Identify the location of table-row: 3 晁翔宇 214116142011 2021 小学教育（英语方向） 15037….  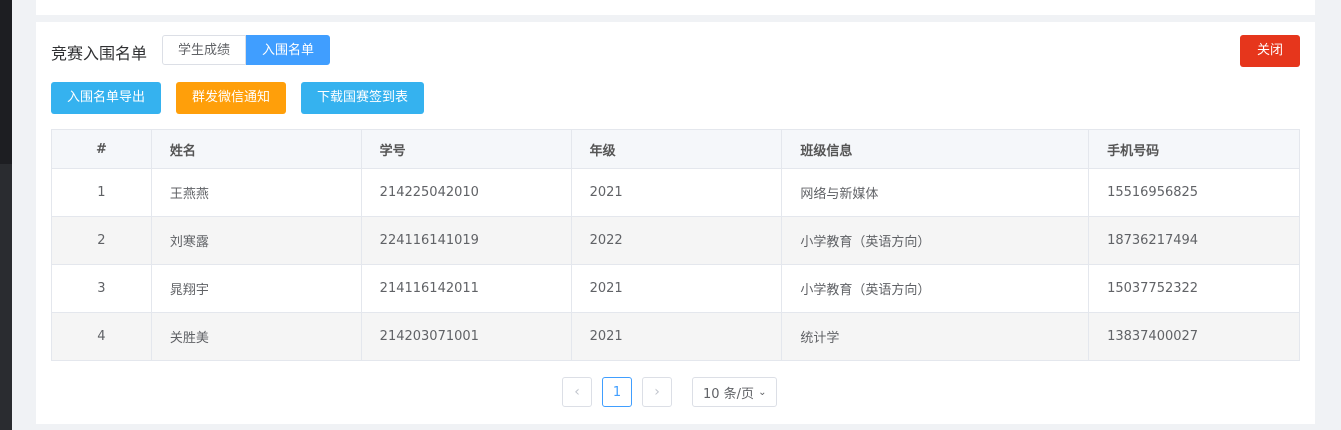
(675, 288).